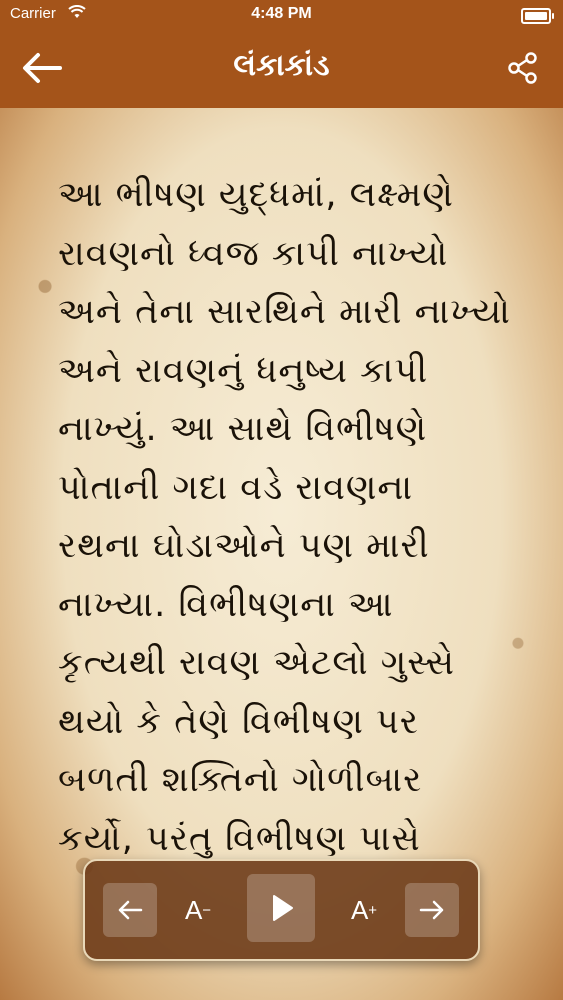  Describe the element at coordinates (207, 910) in the screenshot. I see `font-decrease-mark: −` at that location.